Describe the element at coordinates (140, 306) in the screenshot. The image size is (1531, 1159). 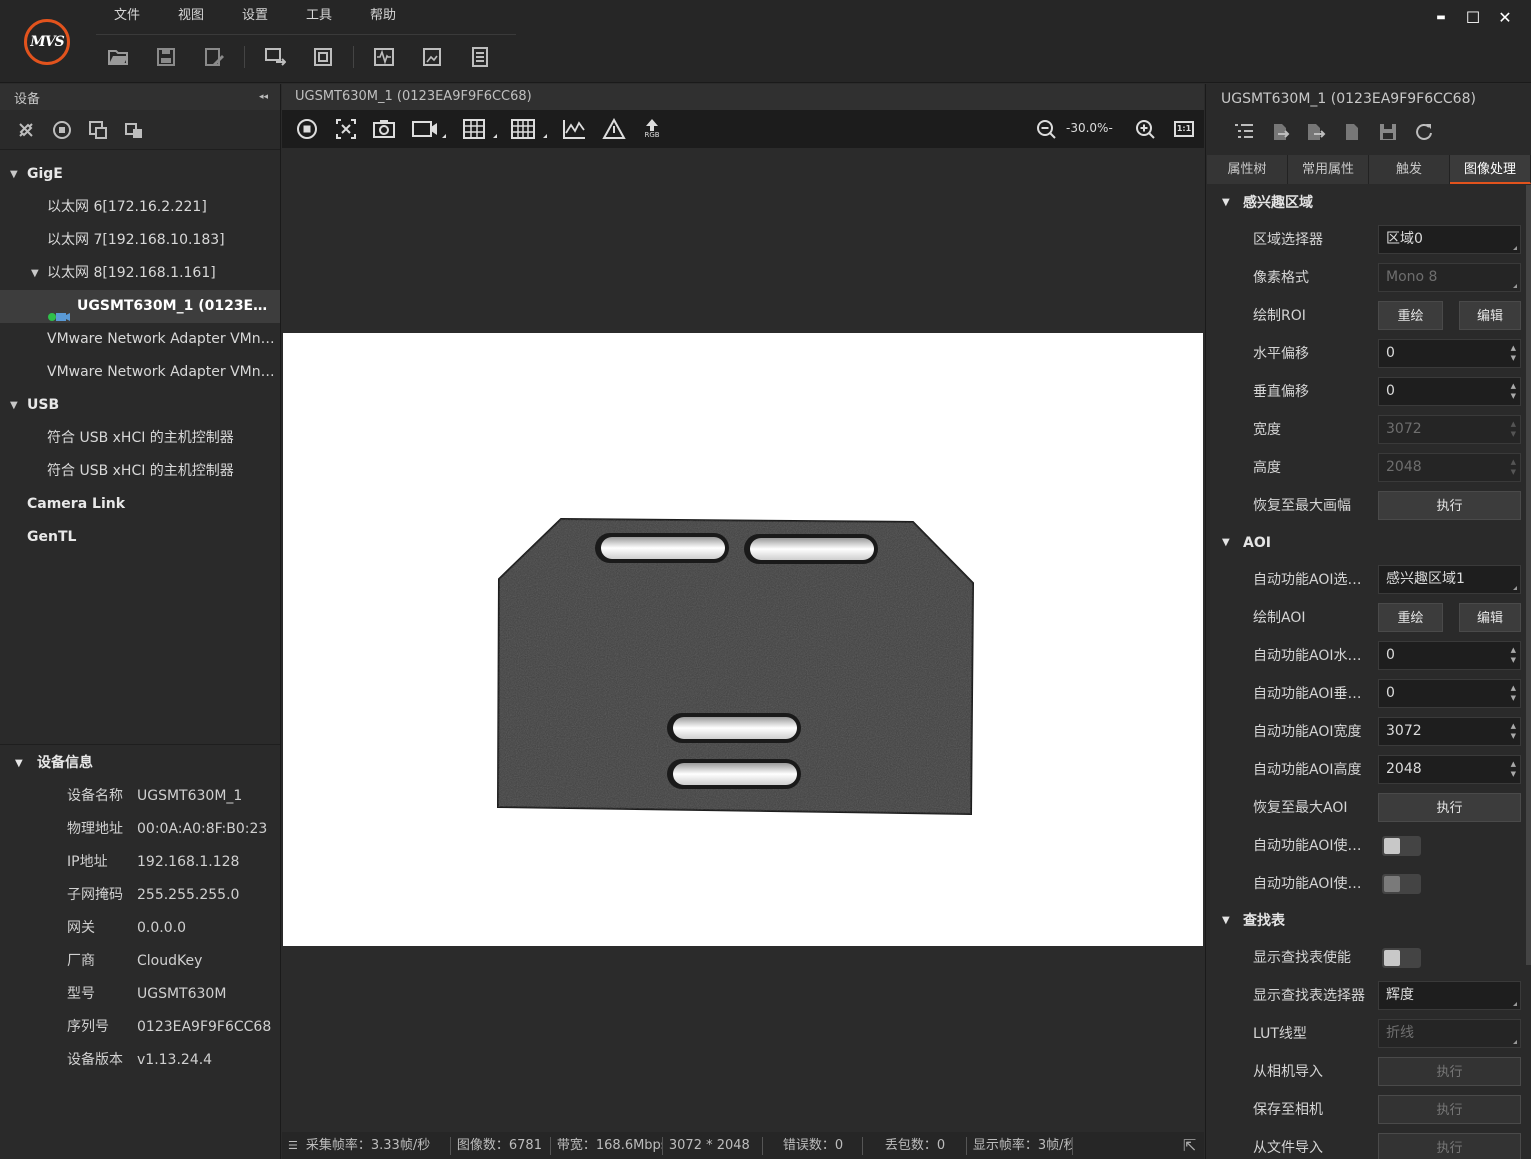
I see `tree-item-camera: UGSMT630M_1 (0123EA9F9F6CC68)` at that location.